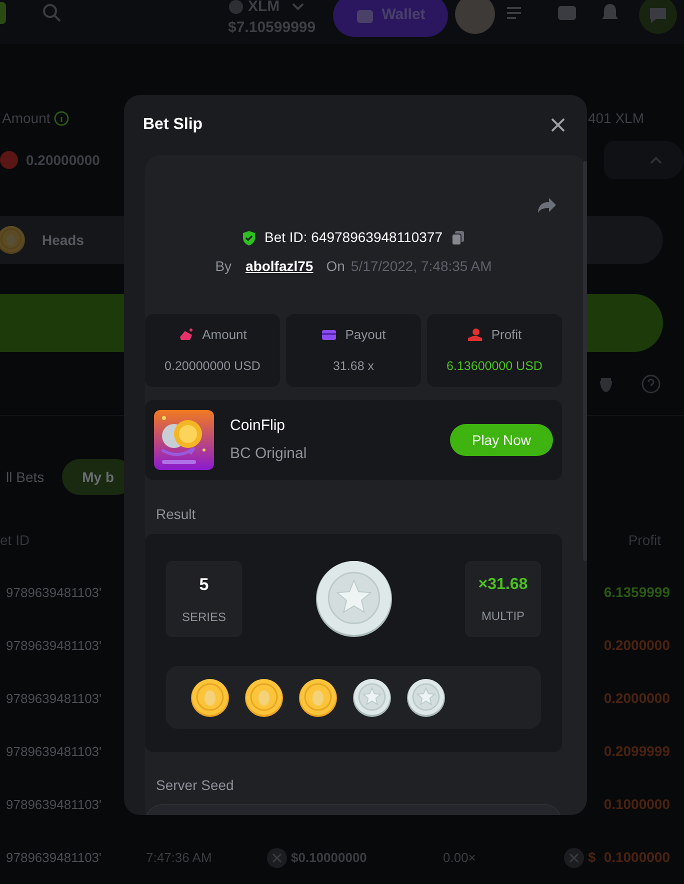 The image size is (684, 884). I want to click on stat-value: 0.20000000 USD, so click(212, 366).